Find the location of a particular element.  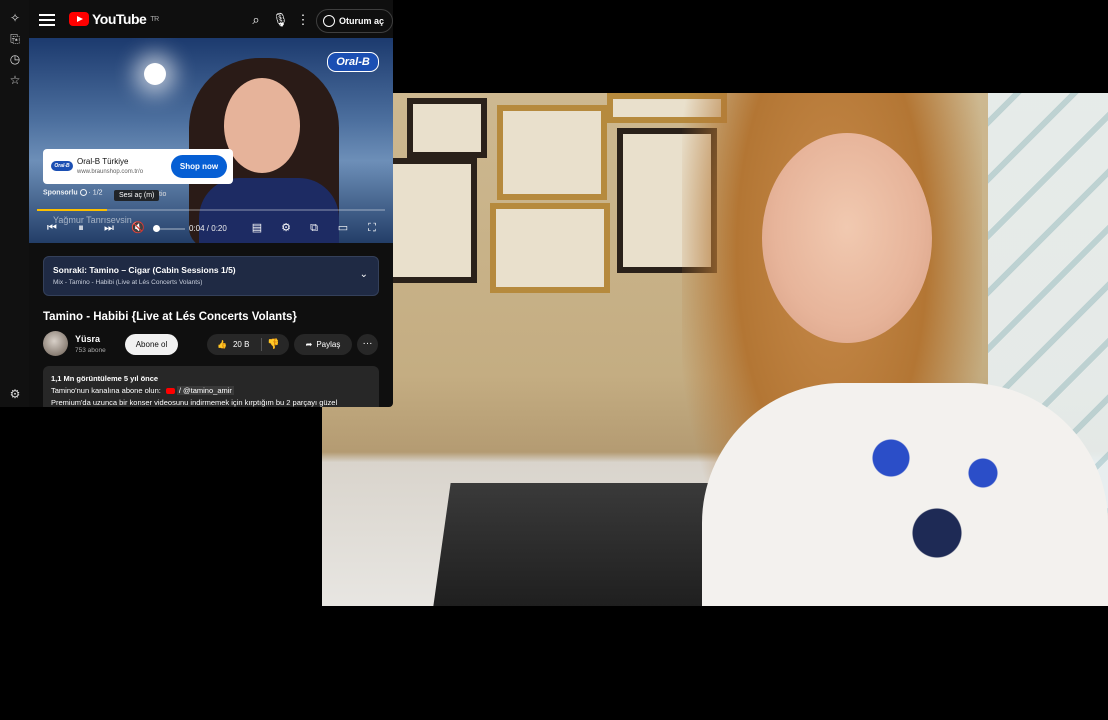

youtube-play-icon is located at coordinates (79, 19).